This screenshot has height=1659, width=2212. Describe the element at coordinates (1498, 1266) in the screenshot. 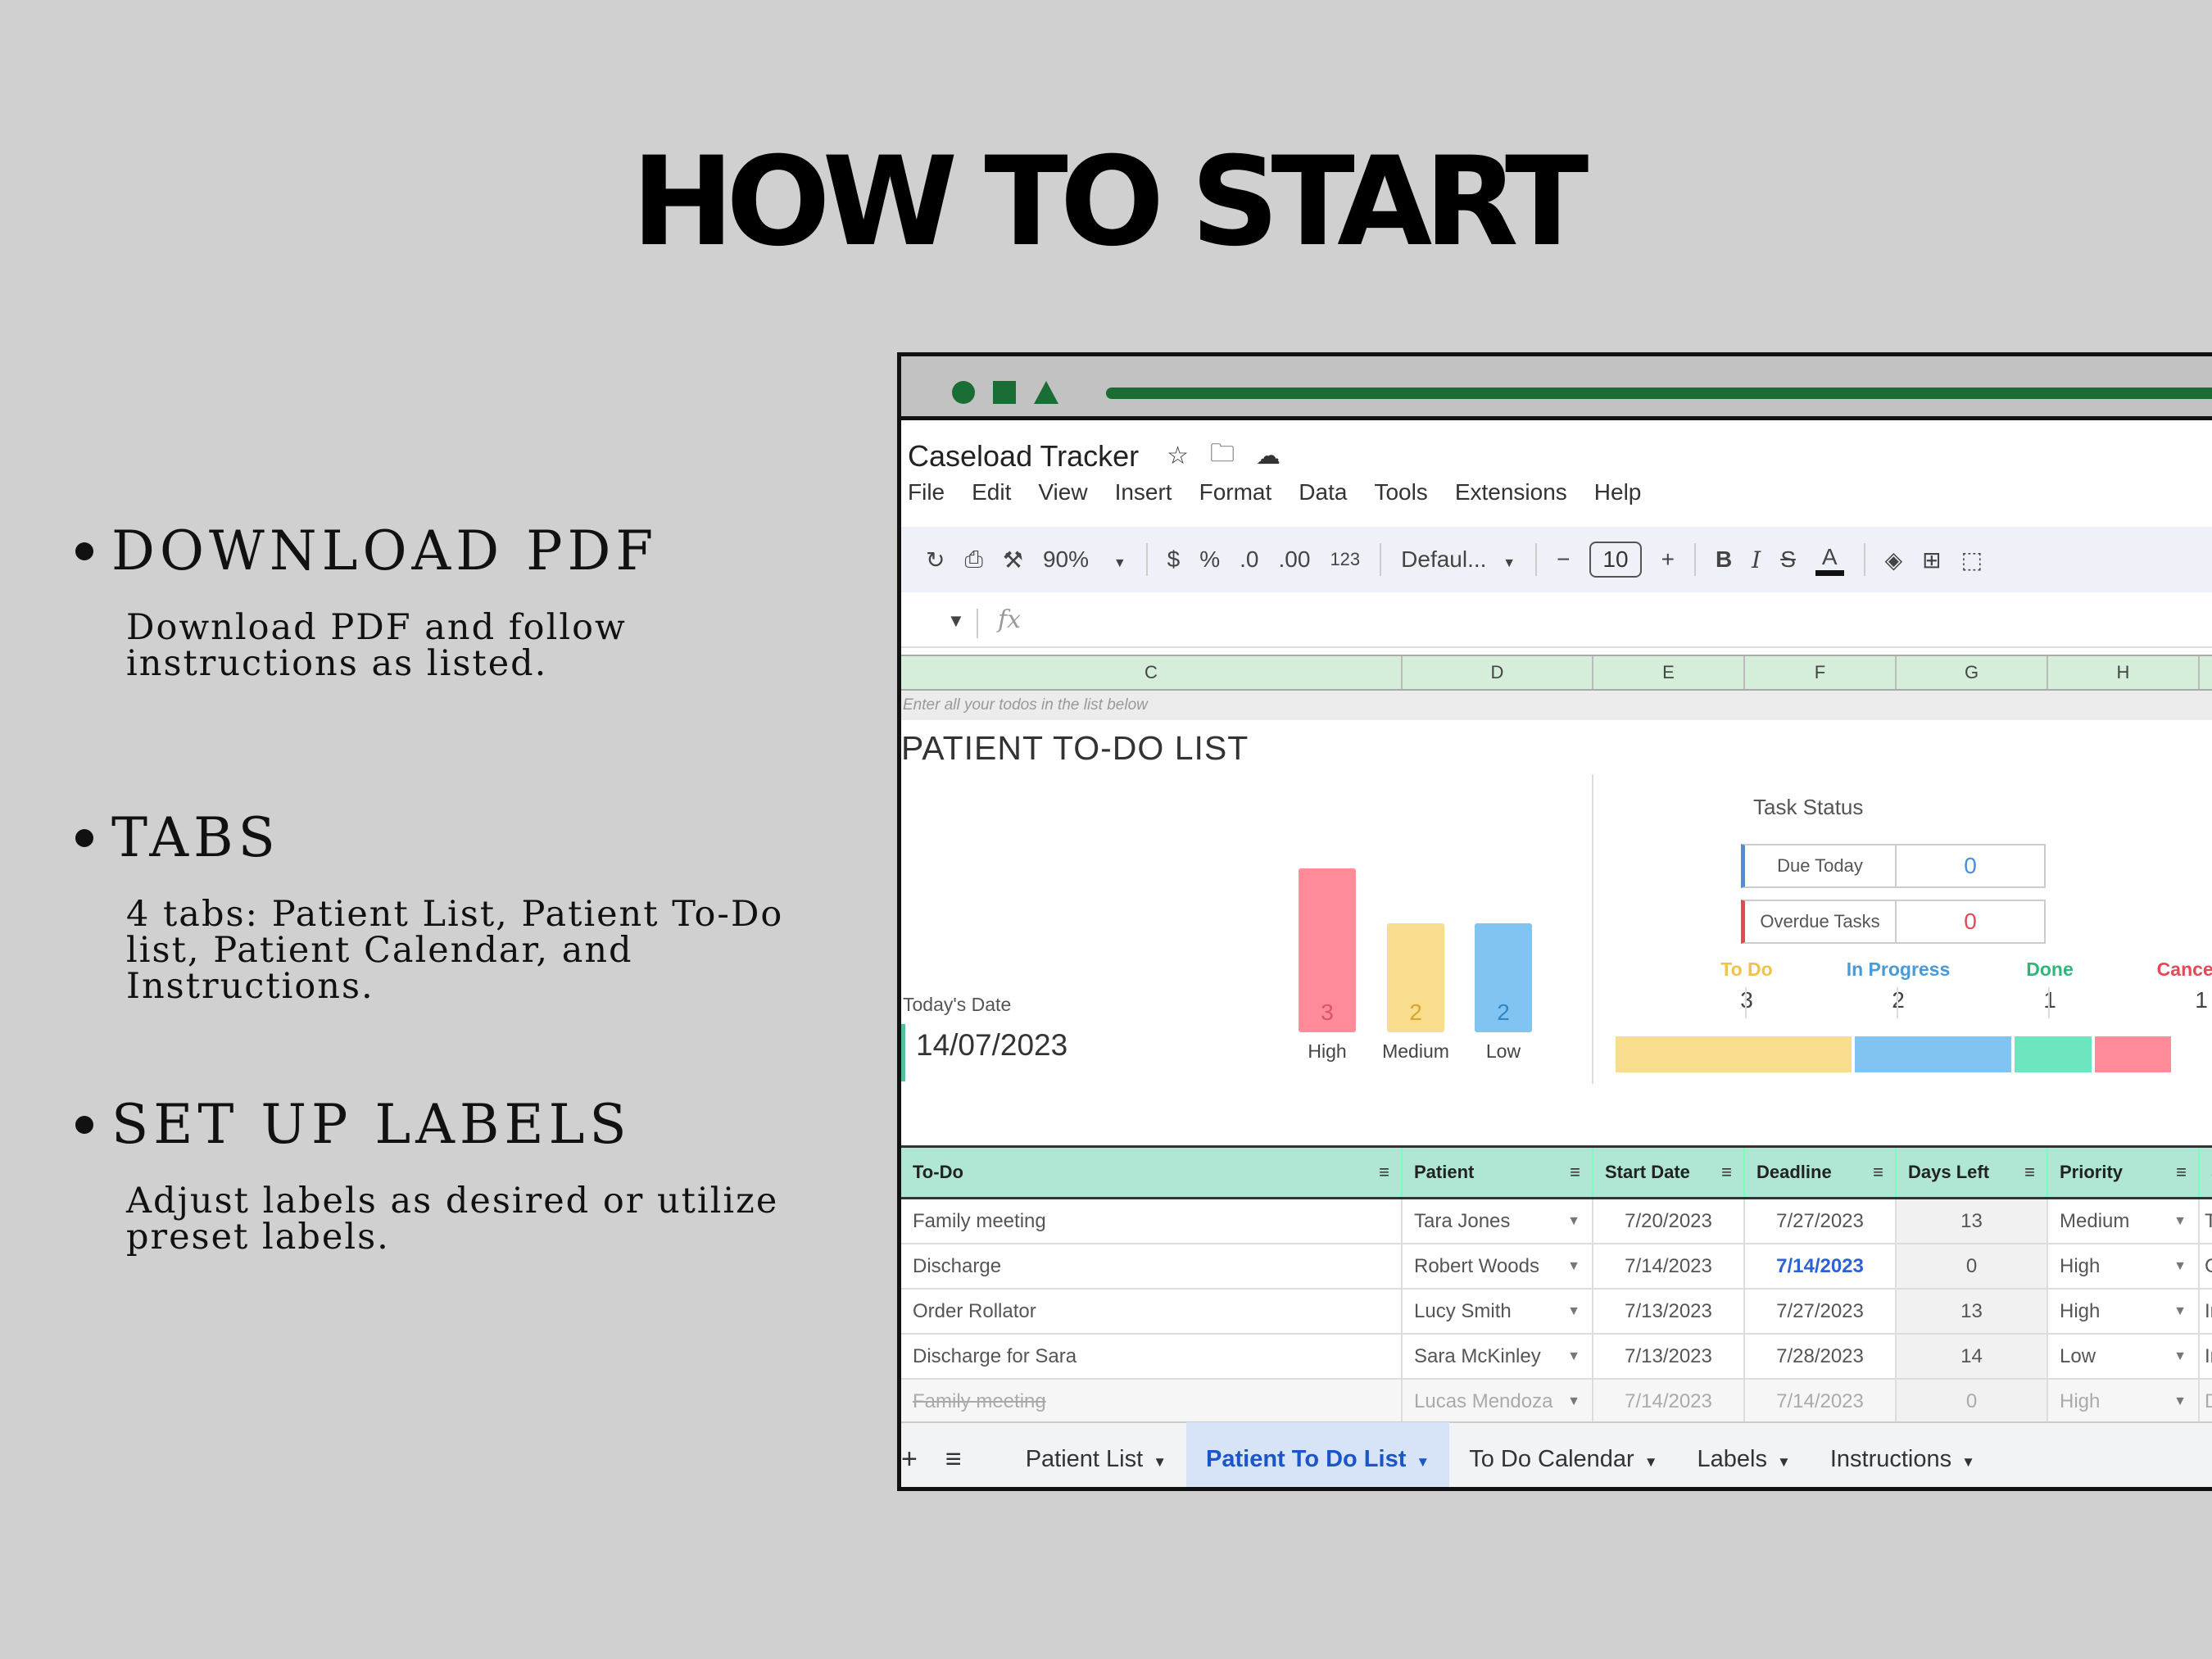

I see `patient-cell: Robert Woods ▼` at that location.